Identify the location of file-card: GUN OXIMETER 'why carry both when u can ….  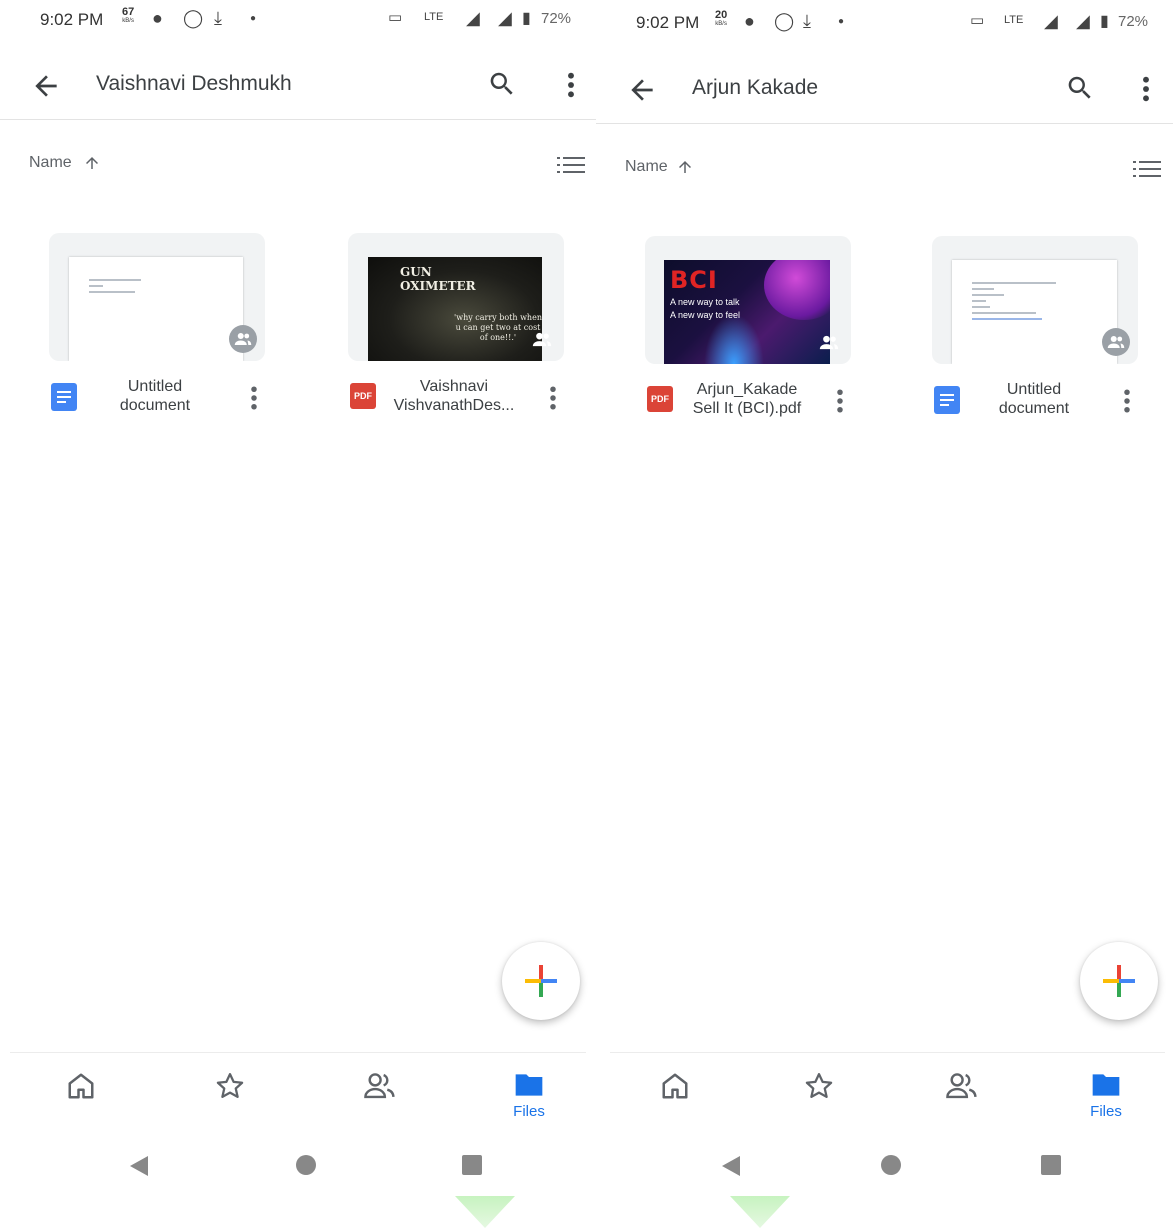
(456, 333).